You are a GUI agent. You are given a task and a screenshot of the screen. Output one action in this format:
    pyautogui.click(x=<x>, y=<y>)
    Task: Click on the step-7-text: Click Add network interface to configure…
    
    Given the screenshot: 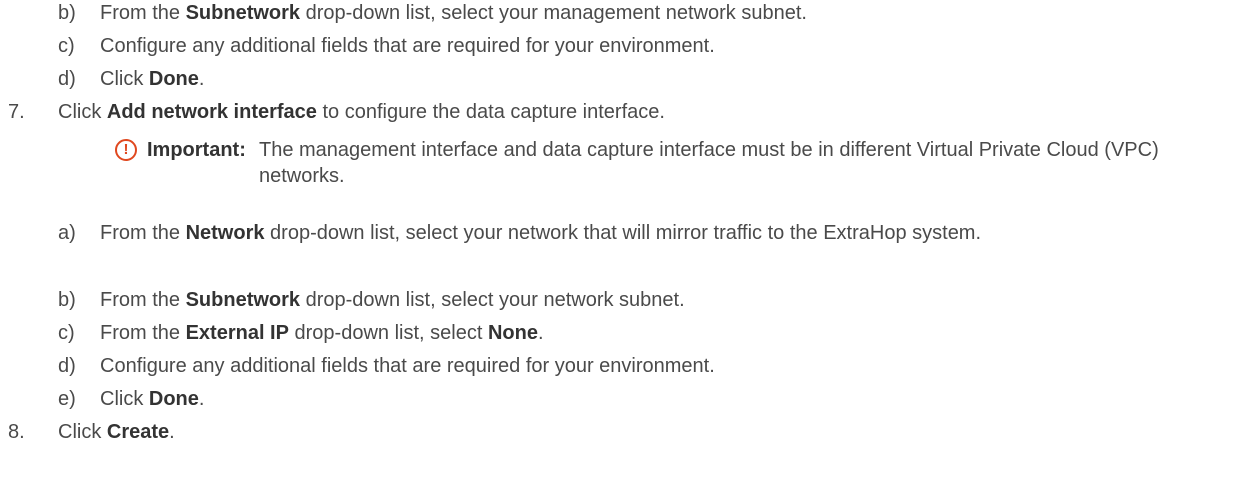 What is the action you would take?
    pyautogui.click(x=361, y=112)
    